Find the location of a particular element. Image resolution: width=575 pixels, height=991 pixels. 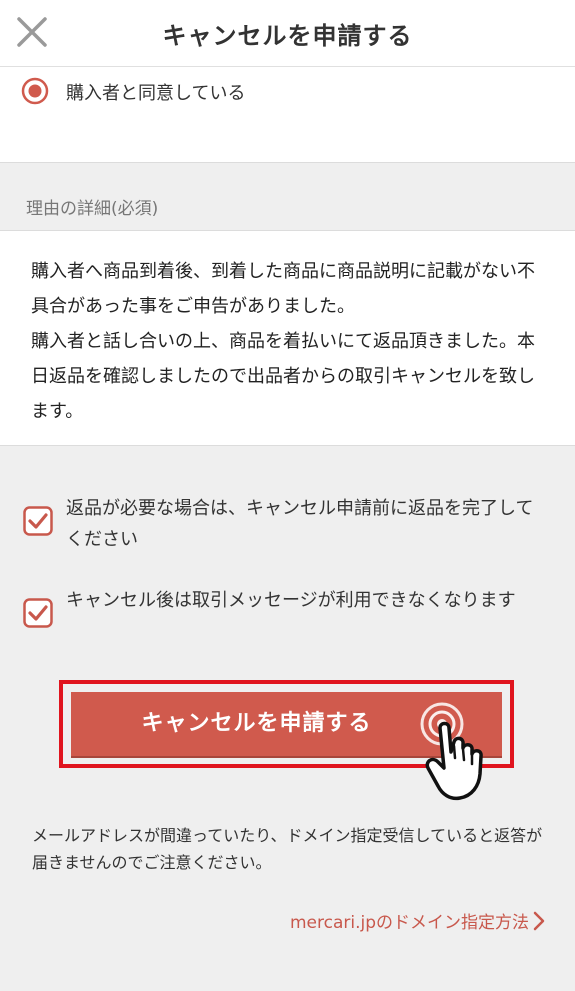

domain-settings-link: mercari.jpのドメイン指定方法 is located at coordinates (409, 920).